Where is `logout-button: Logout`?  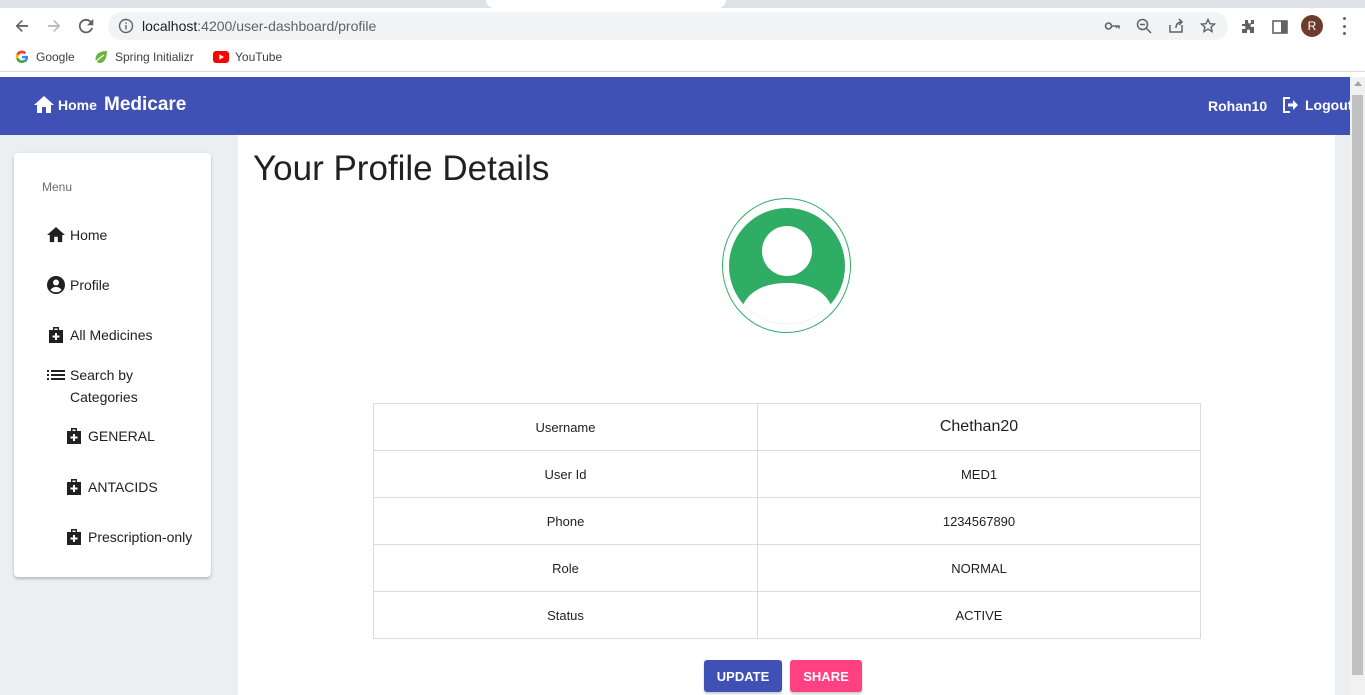
logout-button: Logout is located at coordinates (1316, 105).